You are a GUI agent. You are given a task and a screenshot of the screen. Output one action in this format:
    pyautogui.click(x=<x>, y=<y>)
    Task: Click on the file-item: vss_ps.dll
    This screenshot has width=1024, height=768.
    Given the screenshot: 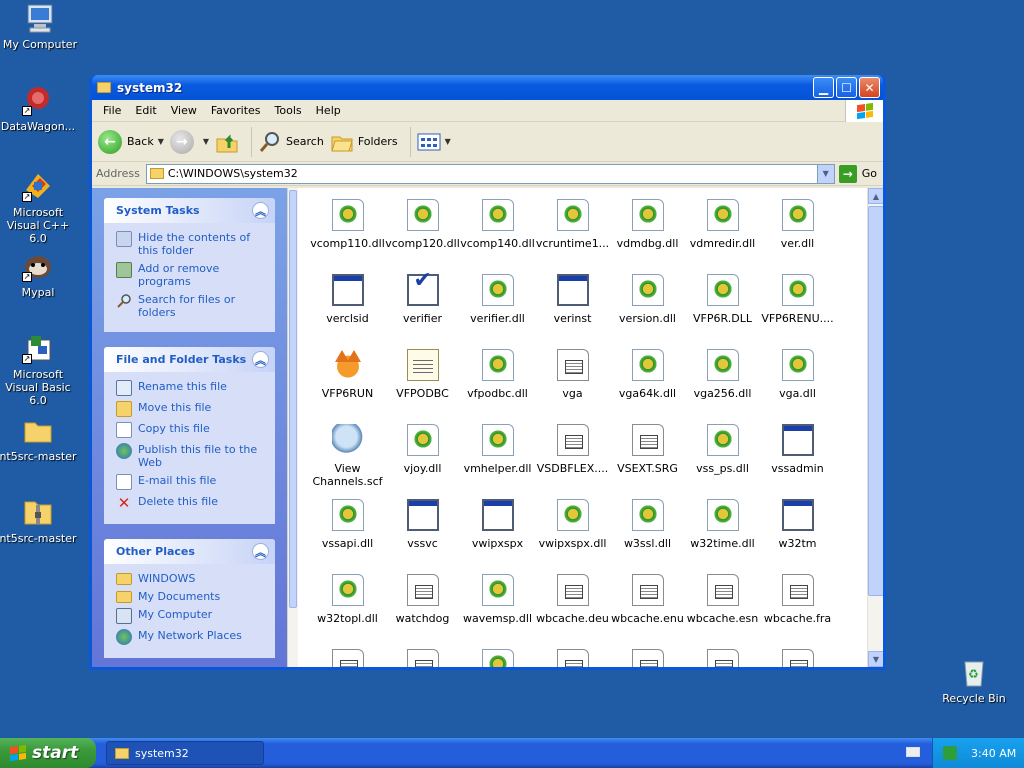 What is the action you would take?
    pyautogui.click(x=722, y=461)
    